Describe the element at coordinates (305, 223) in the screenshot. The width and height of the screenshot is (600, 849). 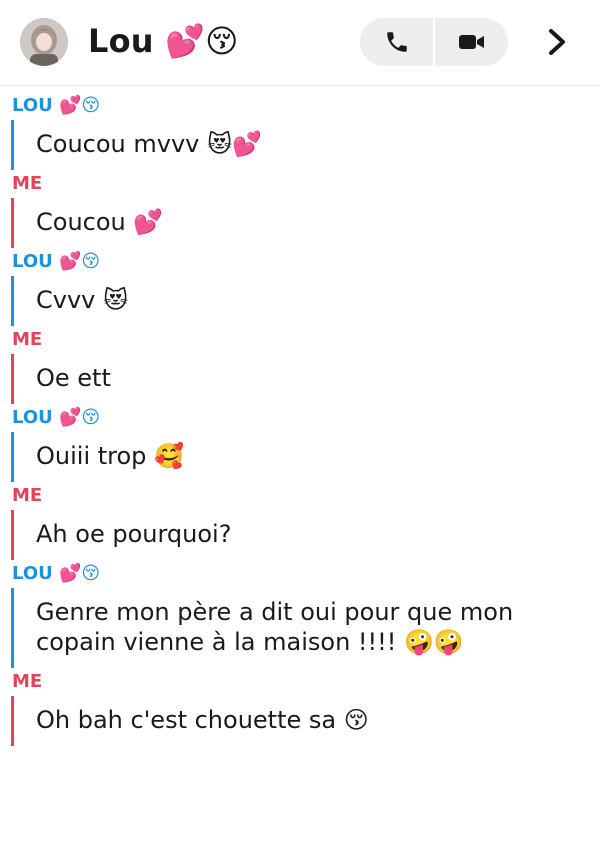
I see `message-text: Coucou 💕` at that location.